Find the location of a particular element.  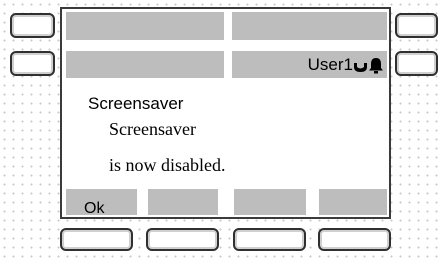

status-bar-left is located at coordinates (145, 64).